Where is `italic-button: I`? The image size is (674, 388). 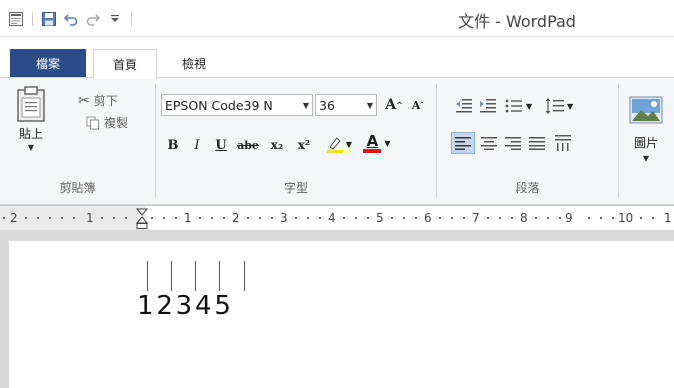 italic-button: I is located at coordinates (197, 145).